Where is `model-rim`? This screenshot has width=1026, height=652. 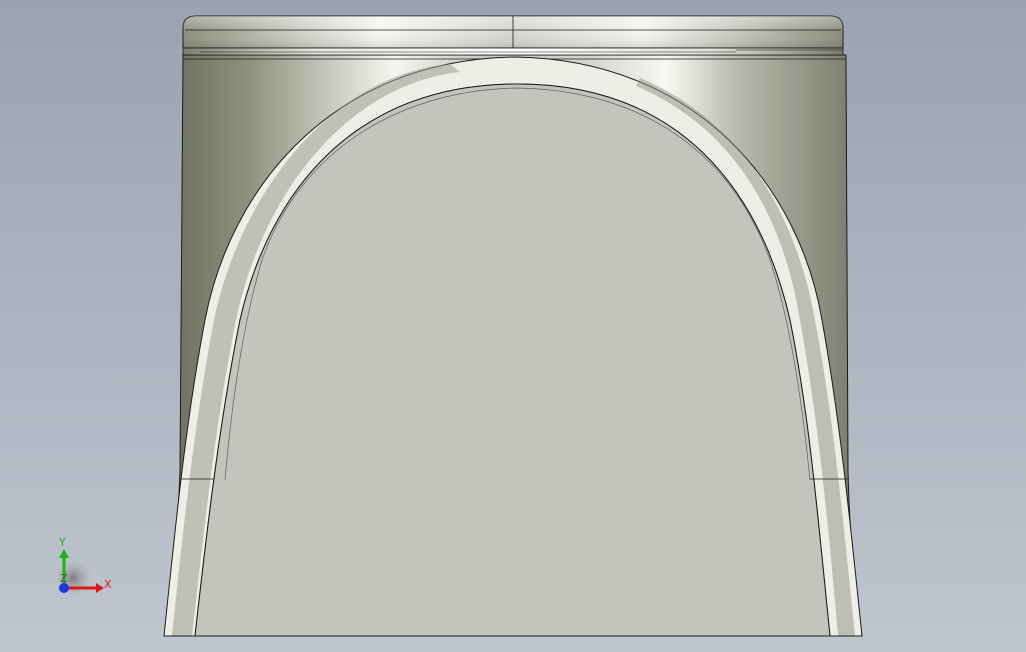 model-rim is located at coordinates (513, 51).